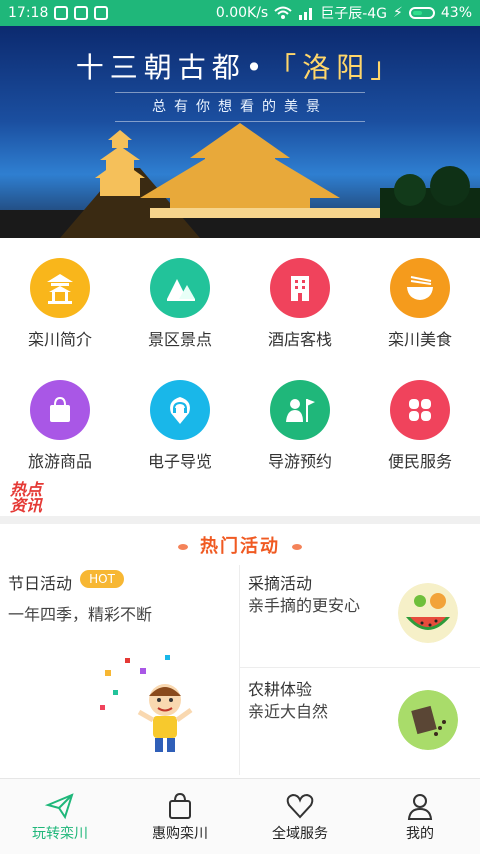 This screenshot has width=480, height=854. What do you see at coordinates (59, 339) in the screenshot?
I see `grid-item-label: 栾川简介` at bounding box center [59, 339].